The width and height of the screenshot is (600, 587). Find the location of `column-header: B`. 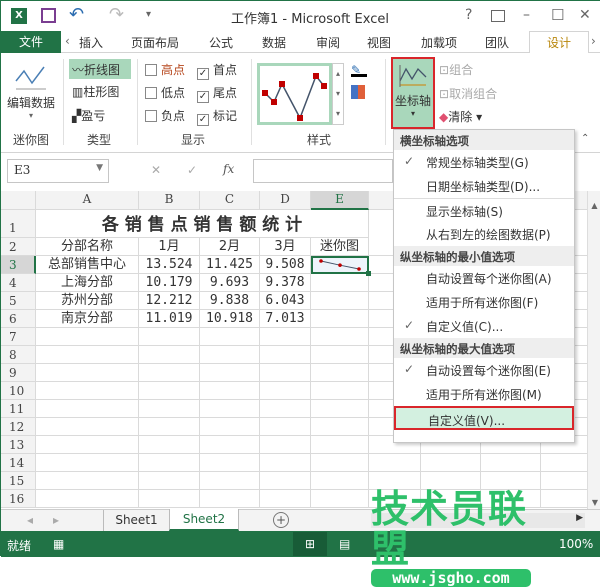

column-header: B is located at coordinates (169, 200).